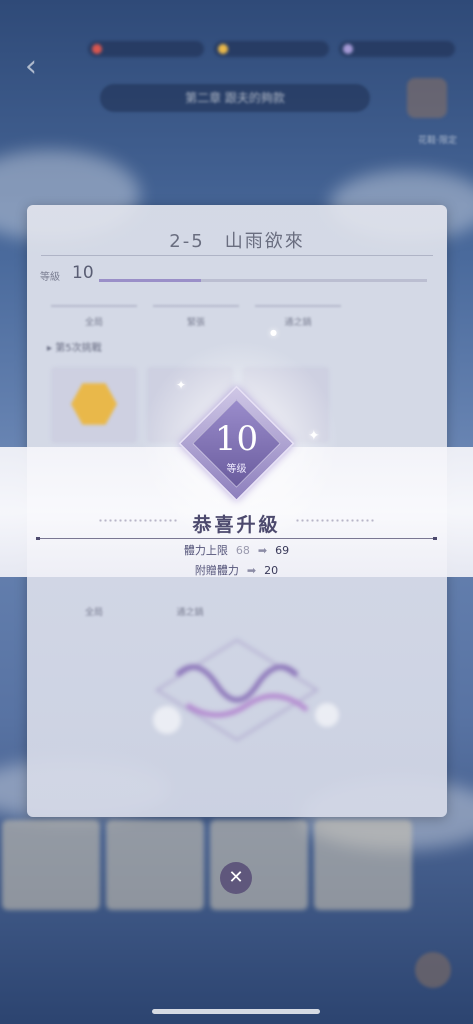  Describe the element at coordinates (236, 878) in the screenshot. I see `close-button: ✕` at that location.